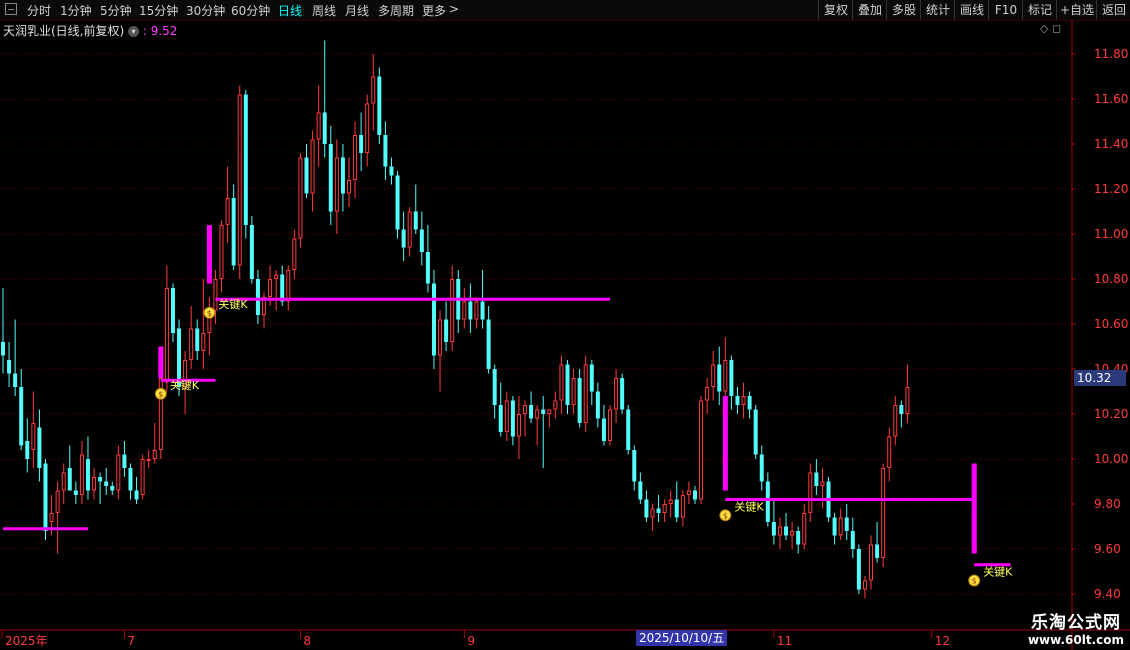  I want to click on period-tab-7: 周线, so click(324, 10).